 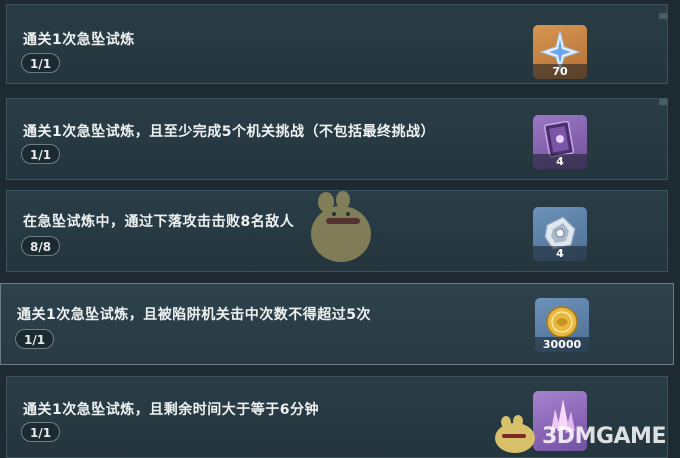 I want to click on reward-count: 70, so click(x=560, y=71).